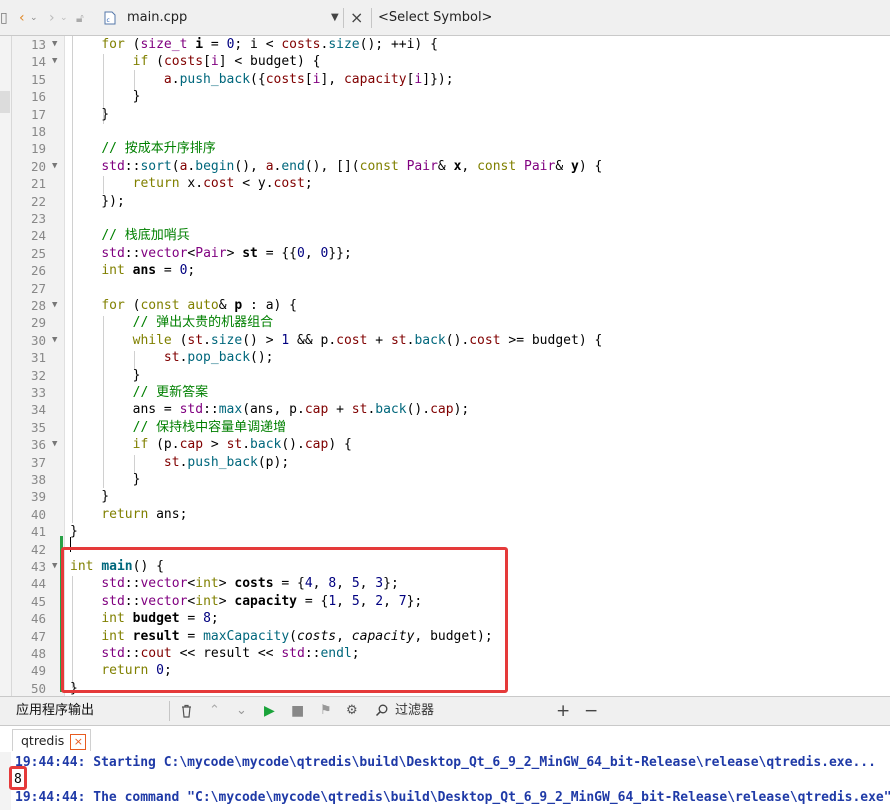 This screenshot has width=890, height=810. Describe the element at coordinates (38, 149) in the screenshot. I see `line-number: 19` at that location.